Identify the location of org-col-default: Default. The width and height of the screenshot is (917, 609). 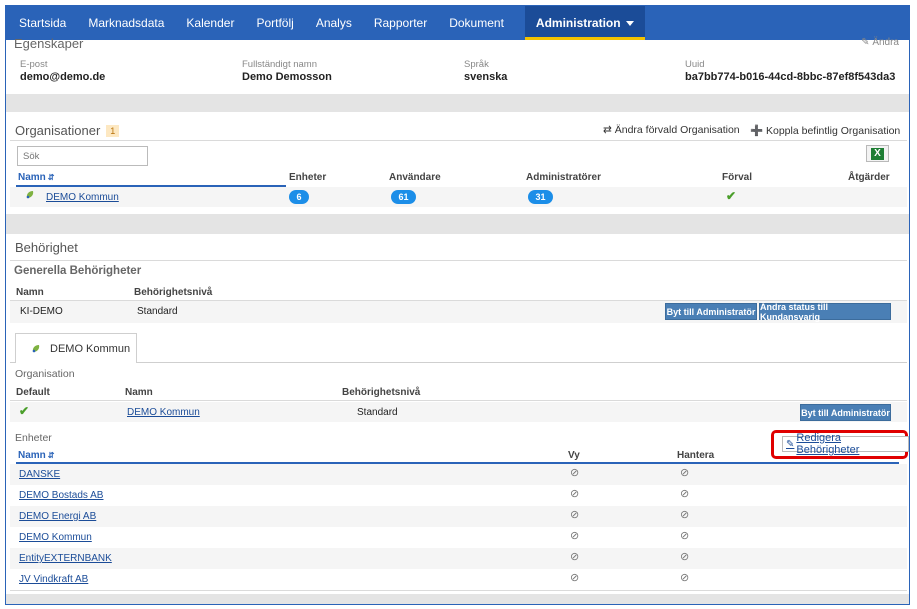
(33, 392).